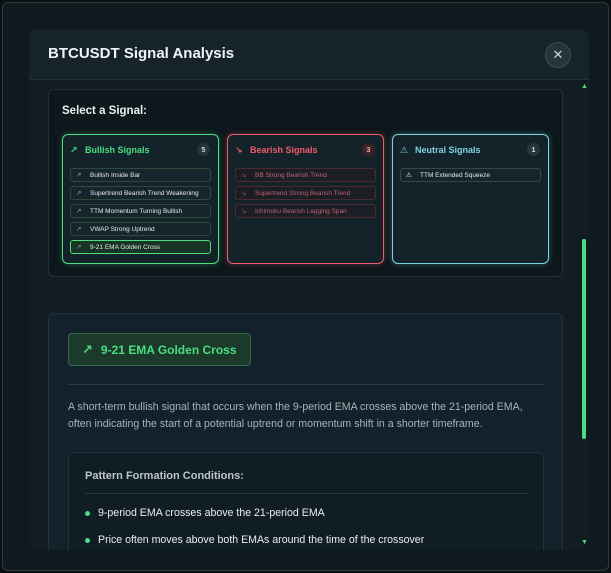 The width and height of the screenshot is (611, 573). I want to click on selected-signal-badge: ↗ 9-21 EMA Golden Cross, so click(159, 349).